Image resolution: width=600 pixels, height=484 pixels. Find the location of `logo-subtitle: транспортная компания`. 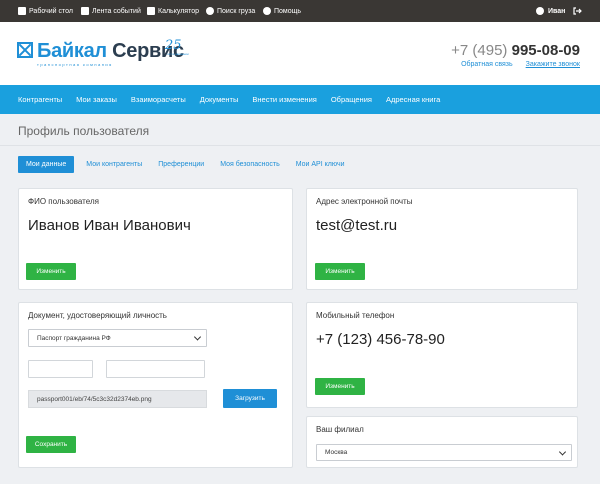

logo-subtitle: транспортная компания is located at coordinates (75, 64).